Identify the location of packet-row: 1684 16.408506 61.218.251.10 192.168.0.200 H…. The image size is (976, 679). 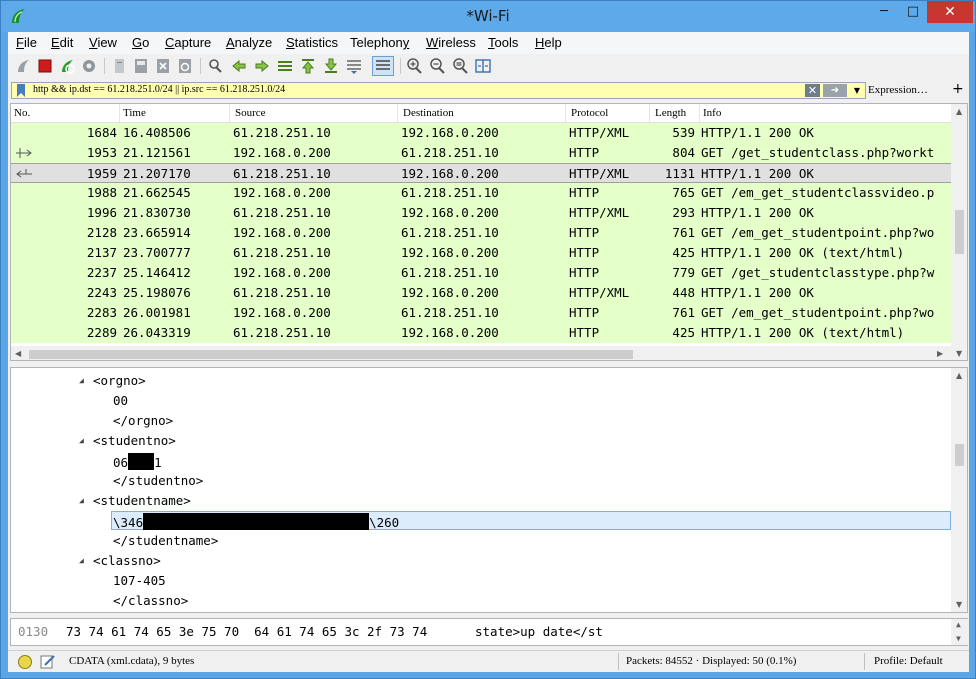
(481, 133).